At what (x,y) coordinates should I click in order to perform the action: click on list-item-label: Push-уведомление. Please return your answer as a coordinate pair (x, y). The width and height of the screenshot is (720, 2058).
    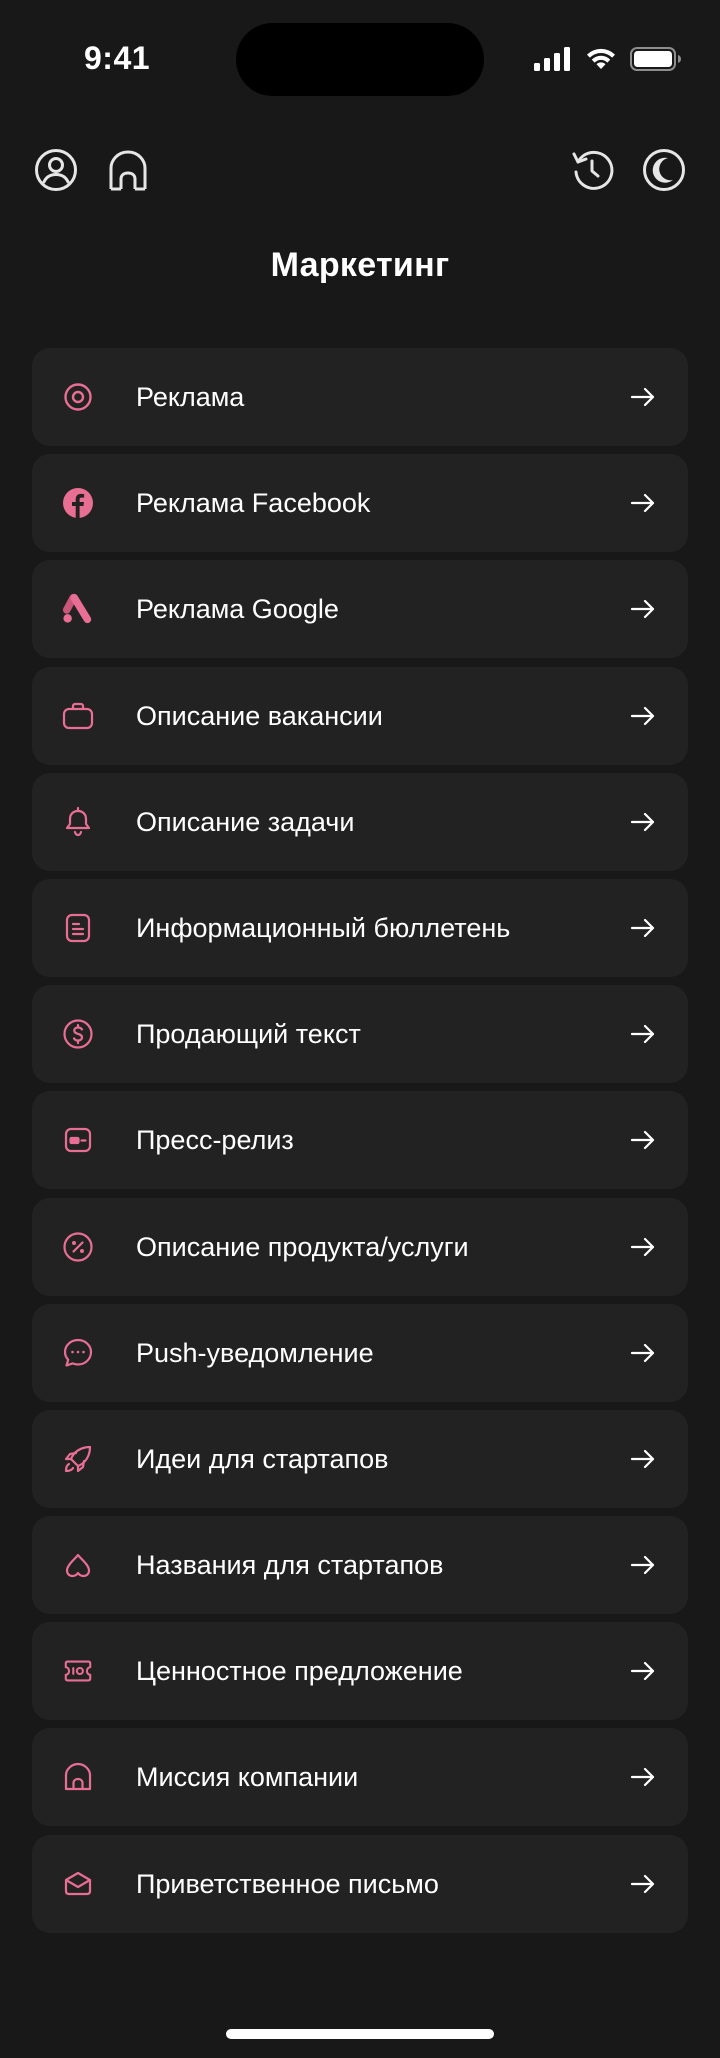
    Looking at the image, I should click on (255, 1352).